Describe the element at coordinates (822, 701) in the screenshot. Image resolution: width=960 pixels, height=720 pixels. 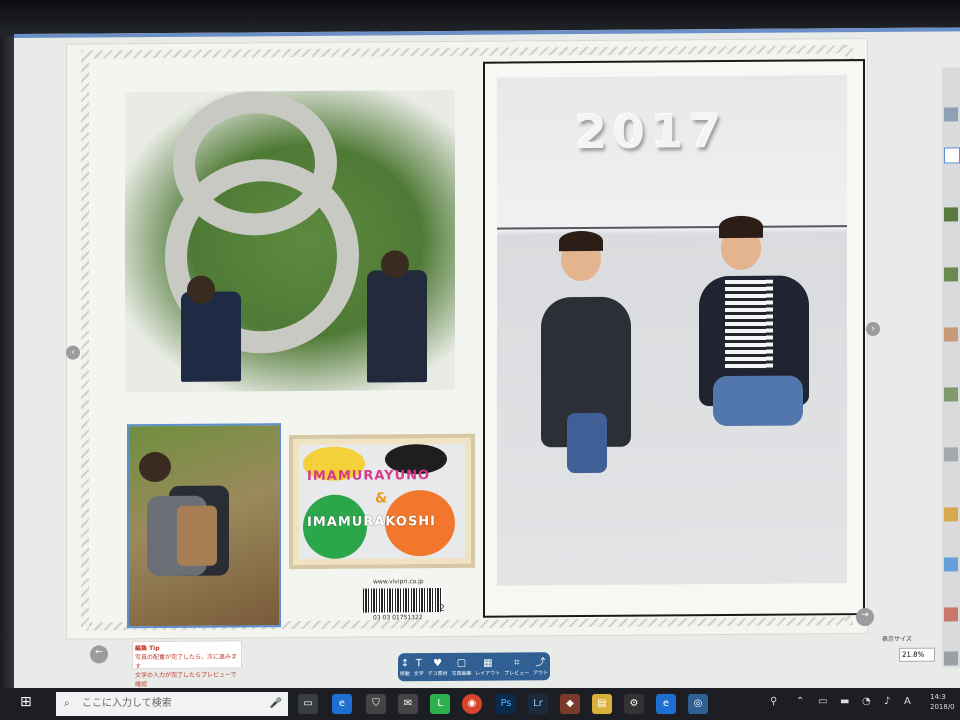
I see `tray-display-icon: ▭` at that location.